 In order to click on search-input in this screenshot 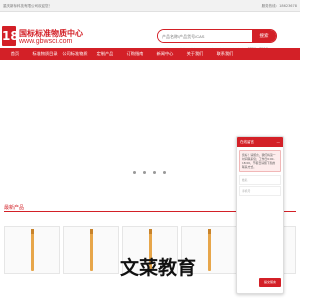, I will do `click(205, 36)`.